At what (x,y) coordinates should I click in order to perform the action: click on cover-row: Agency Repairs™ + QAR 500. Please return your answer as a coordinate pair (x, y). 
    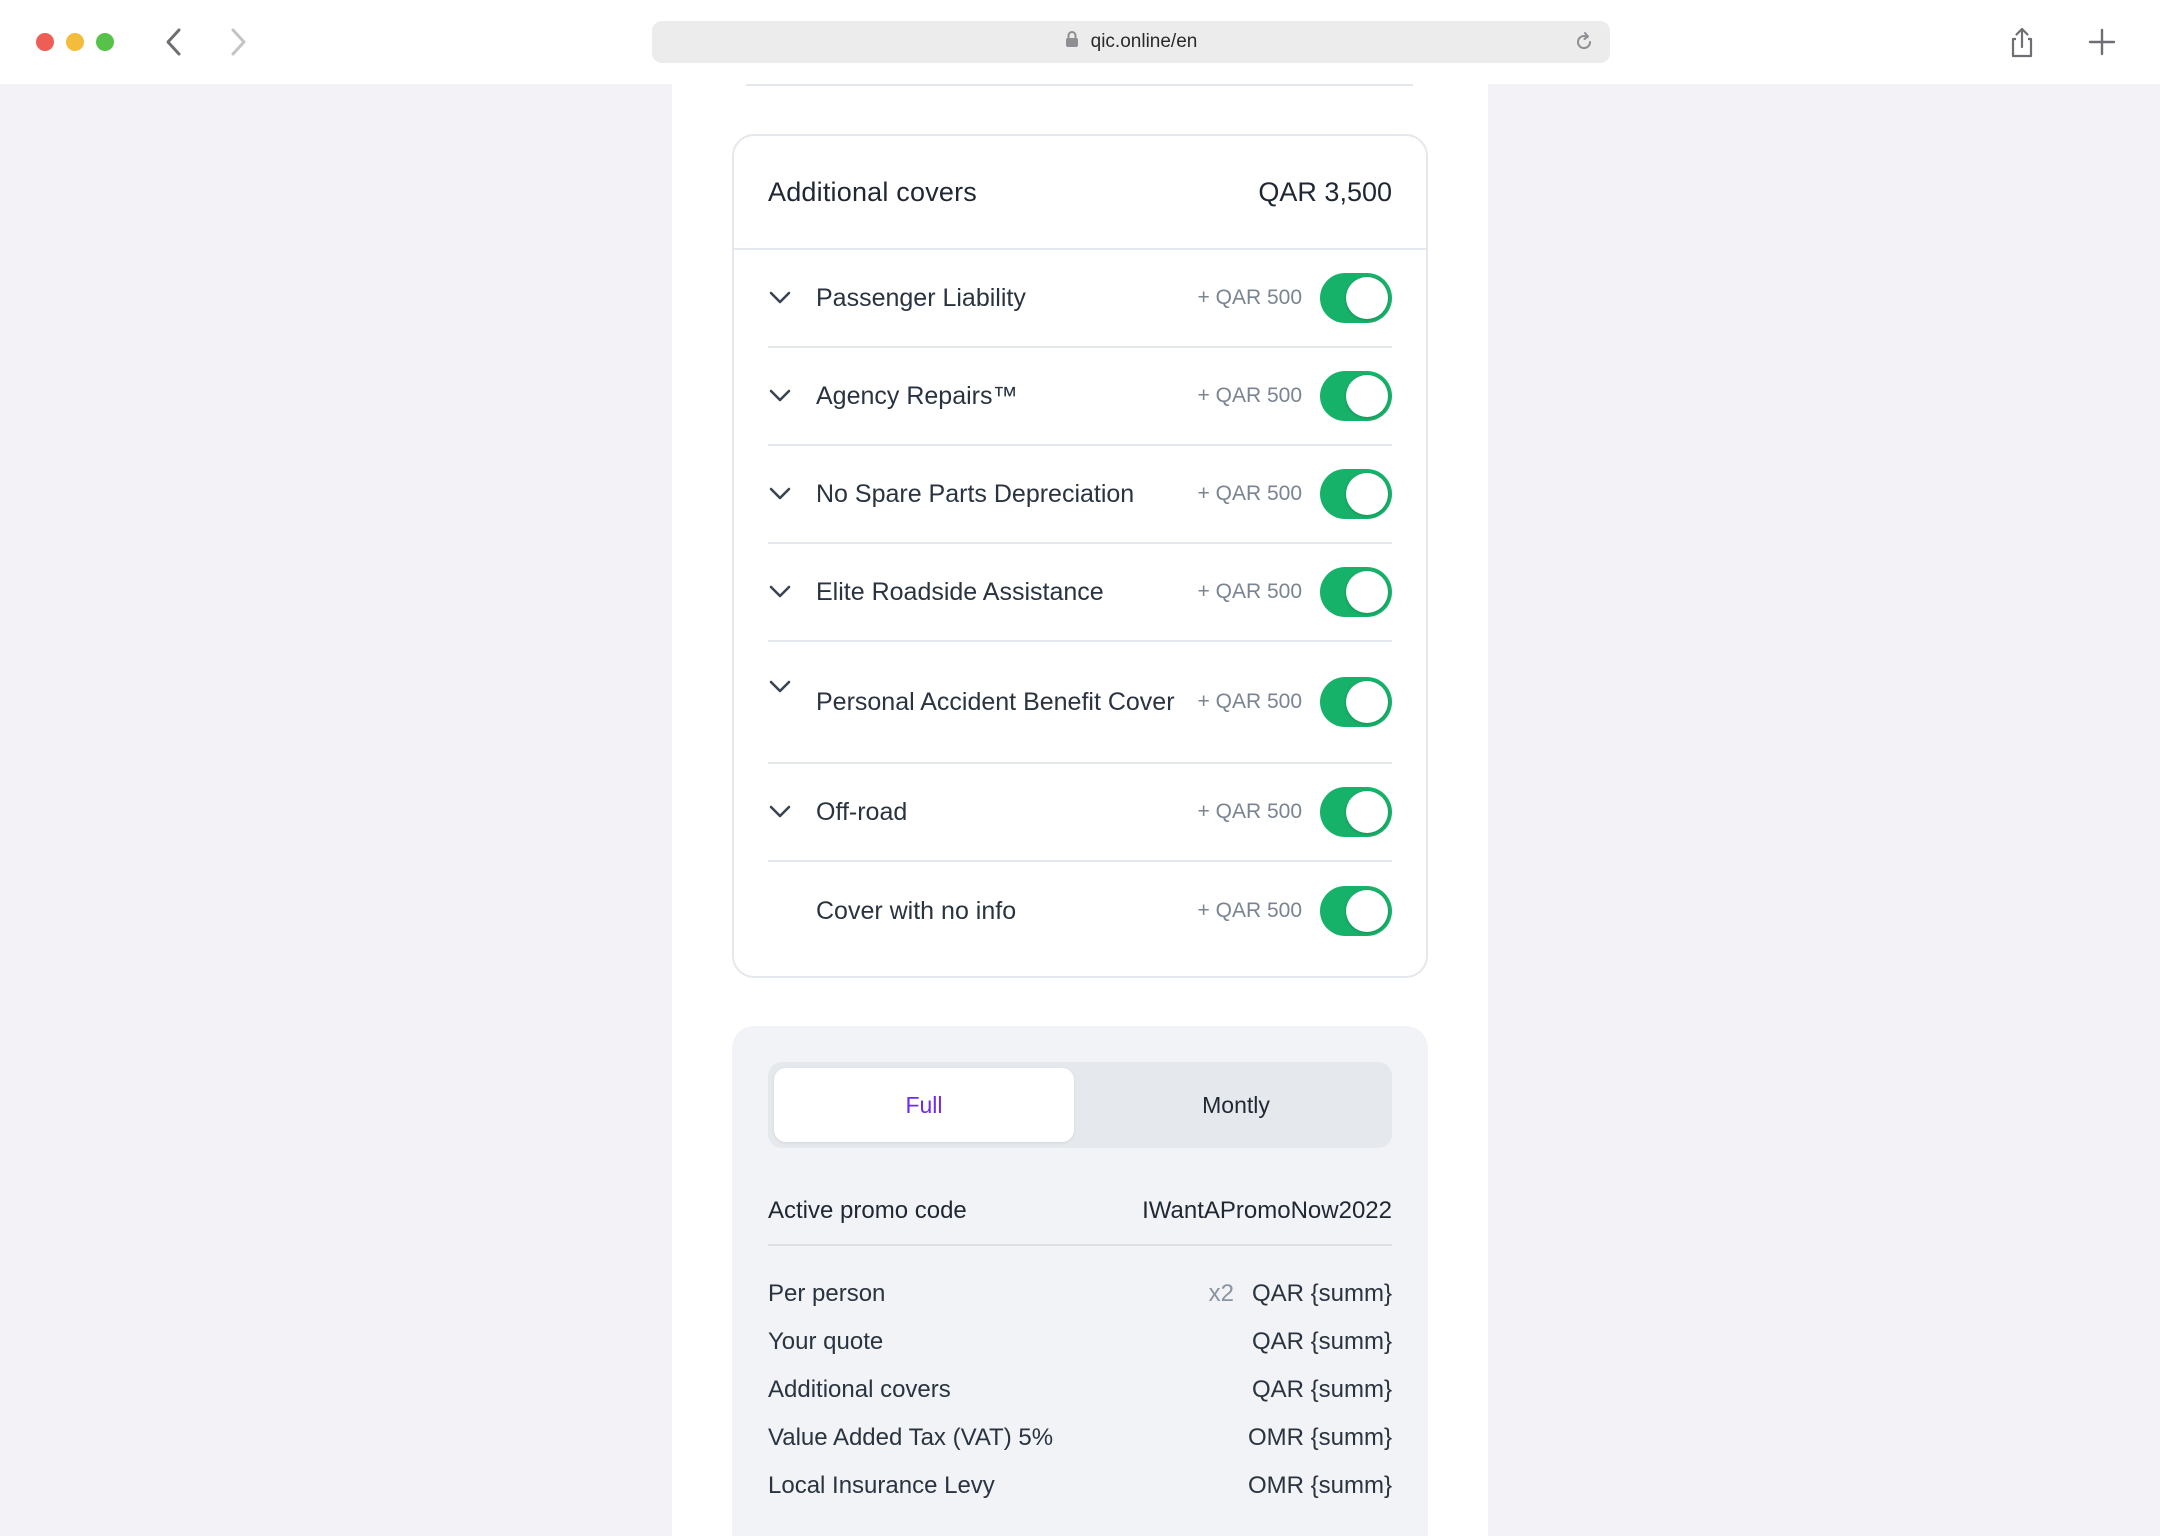
    Looking at the image, I should click on (1080, 397).